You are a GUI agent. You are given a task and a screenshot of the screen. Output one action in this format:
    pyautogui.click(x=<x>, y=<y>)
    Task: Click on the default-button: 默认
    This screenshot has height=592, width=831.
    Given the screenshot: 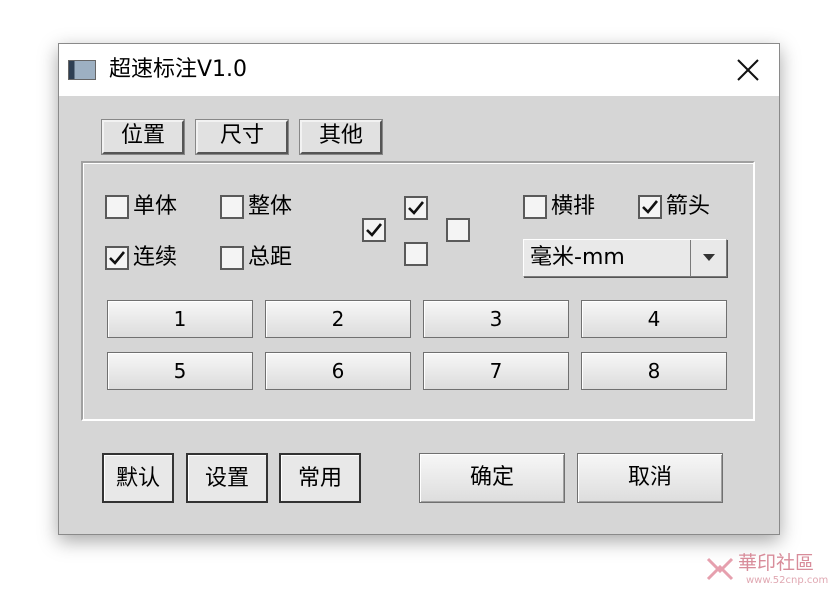 What is the action you would take?
    pyautogui.click(x=138, y=478)
    